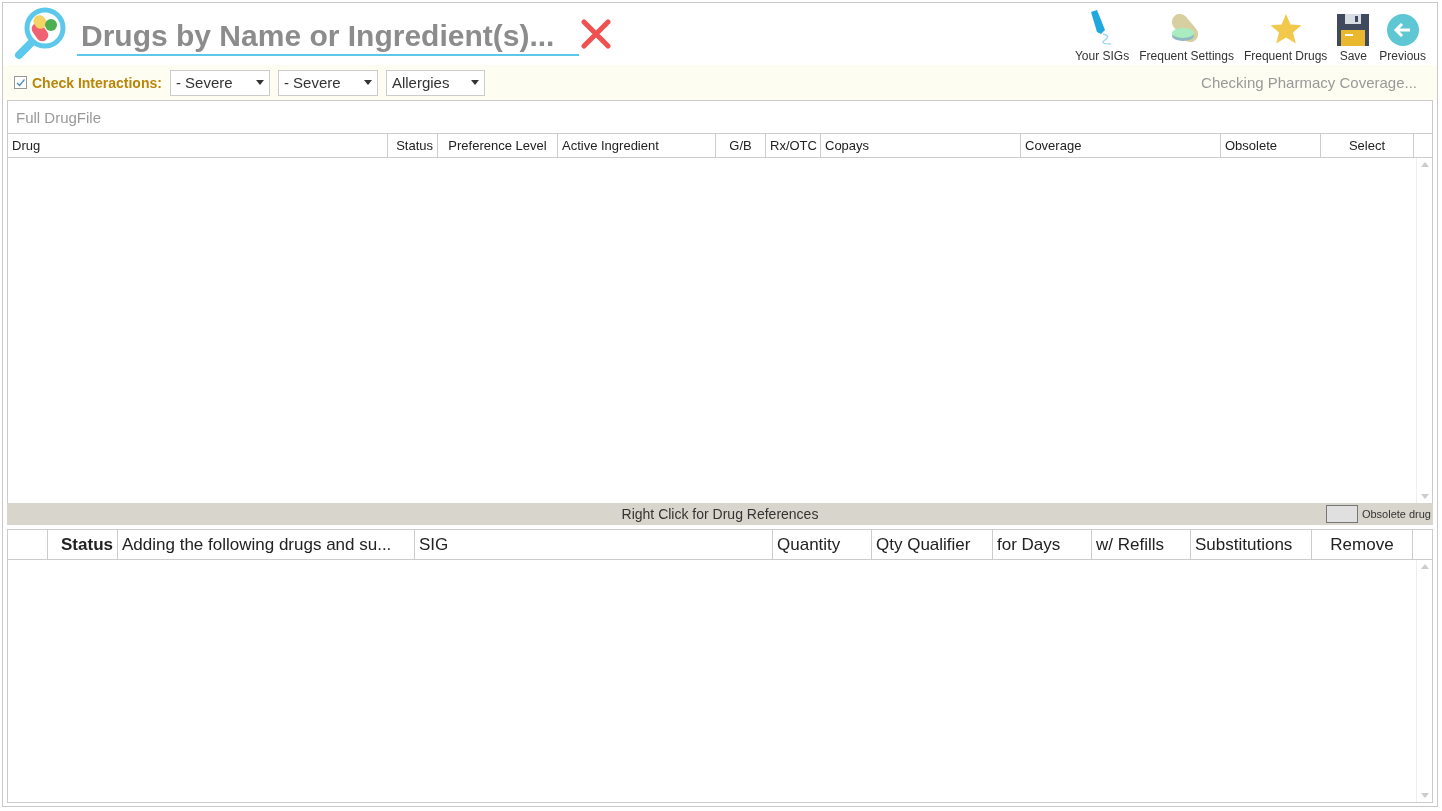 This screenshot has width=1442, height=811. I want to click on hint-text: Right Click for Drug References, so click(720, 514).